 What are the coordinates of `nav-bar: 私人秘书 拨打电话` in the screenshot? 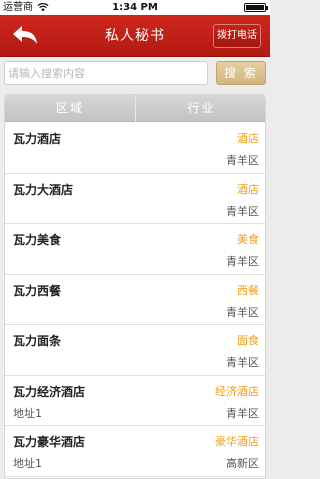 It's located at (135, 36).